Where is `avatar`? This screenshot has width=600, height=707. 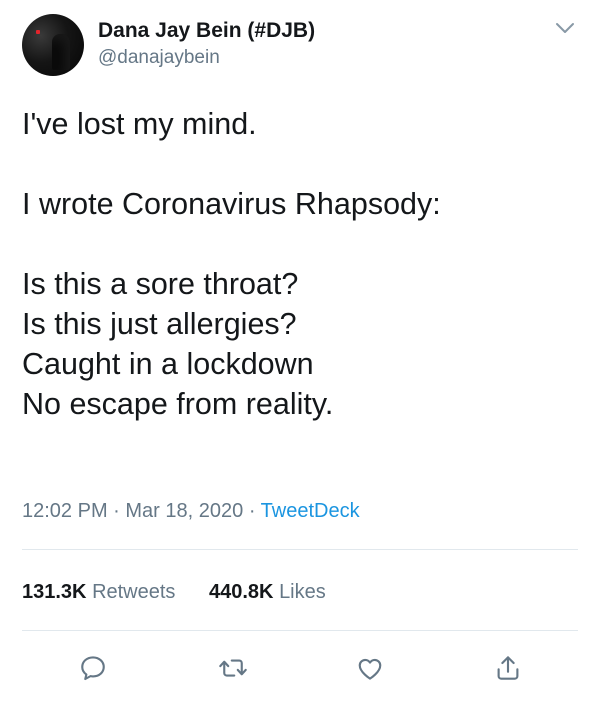 avatar is located at coordinates (53, 45).